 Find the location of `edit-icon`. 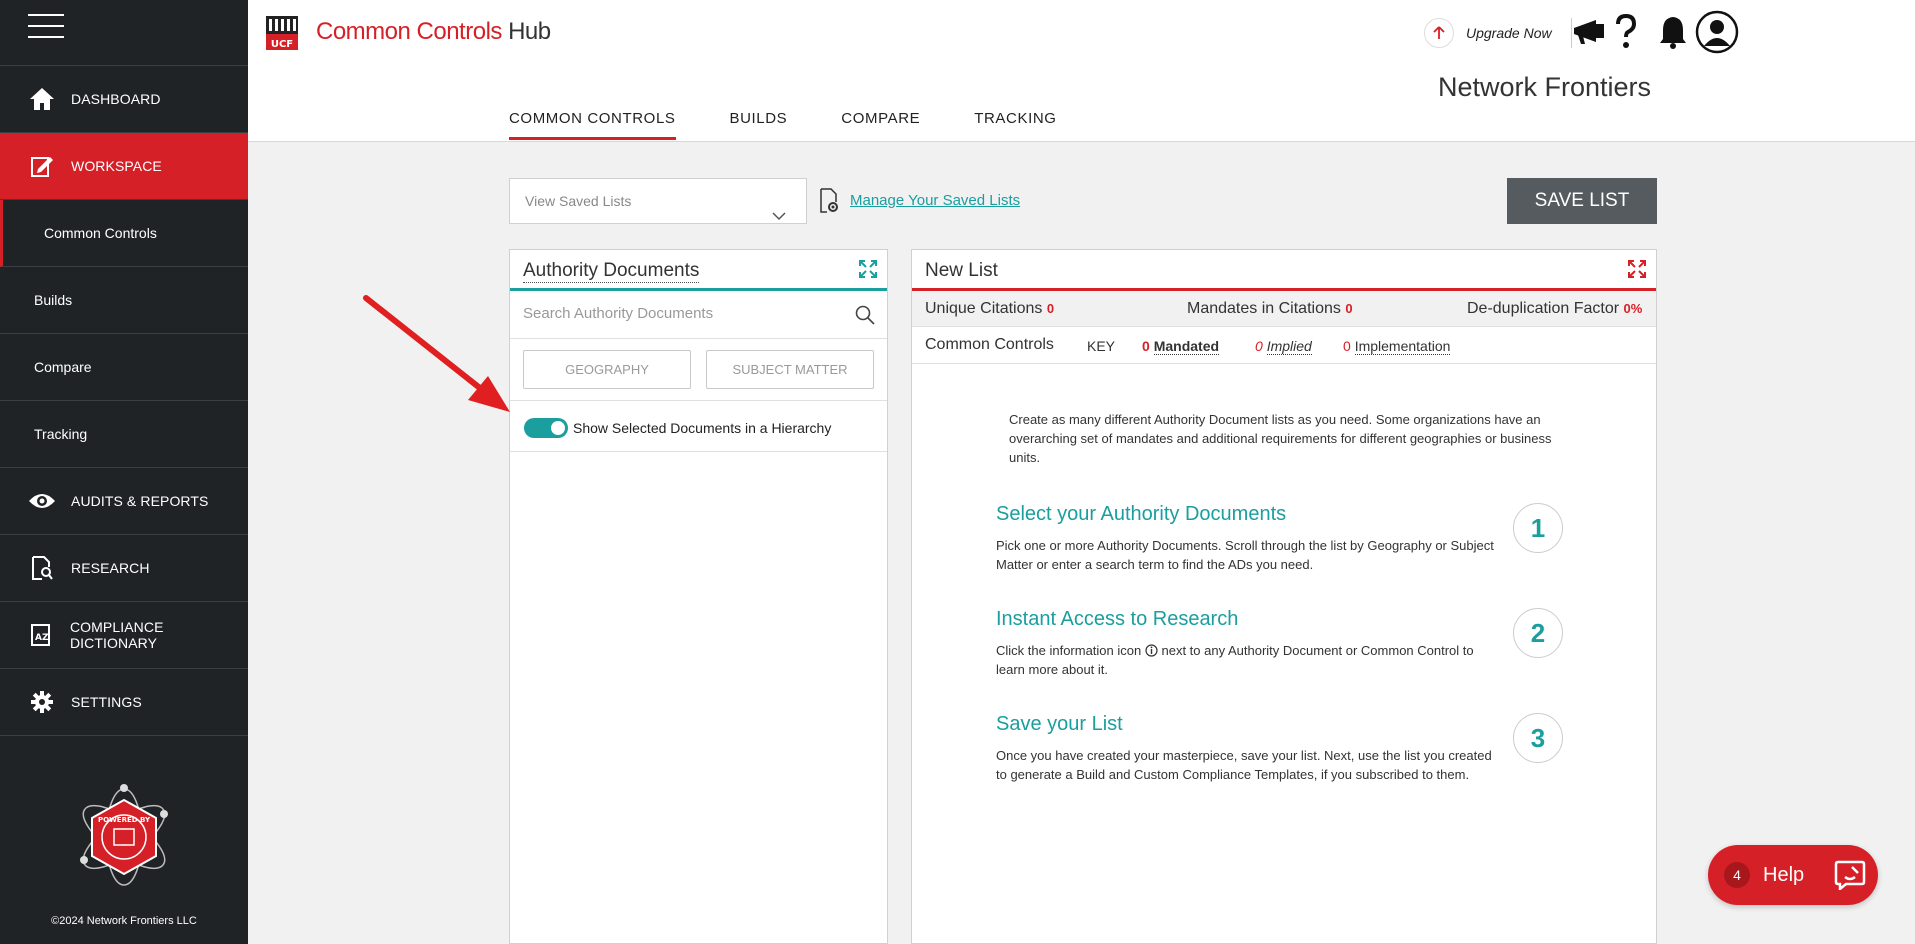

edit-icon is located at coordinates (42, 166).